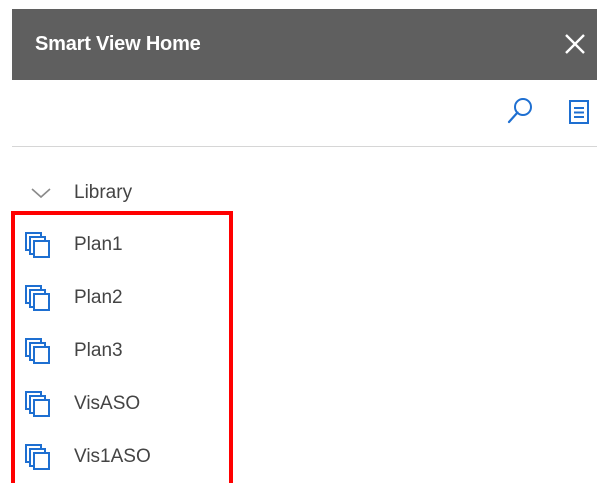 The width and height of the screenshot is (597, 483). I want to click on list-item-plan3: Plan3, so click(124, 350).